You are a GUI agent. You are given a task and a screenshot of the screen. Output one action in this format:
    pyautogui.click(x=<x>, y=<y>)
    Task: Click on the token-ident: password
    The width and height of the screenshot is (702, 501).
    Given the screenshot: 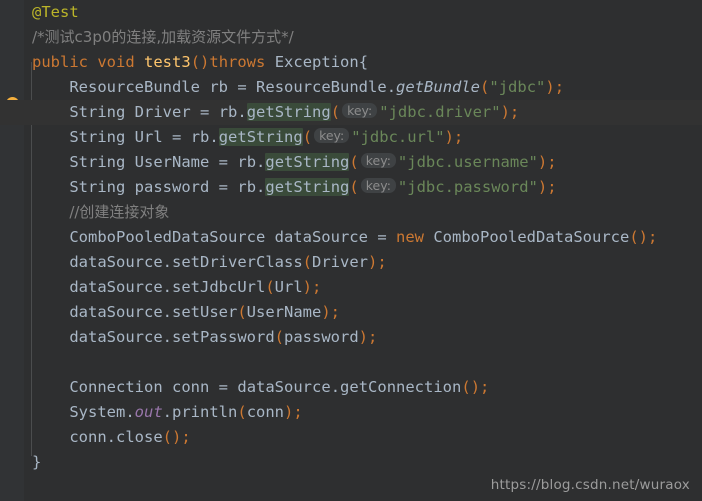 What is the action you would take?
    pyautogui.click(x=172, y=187)
    